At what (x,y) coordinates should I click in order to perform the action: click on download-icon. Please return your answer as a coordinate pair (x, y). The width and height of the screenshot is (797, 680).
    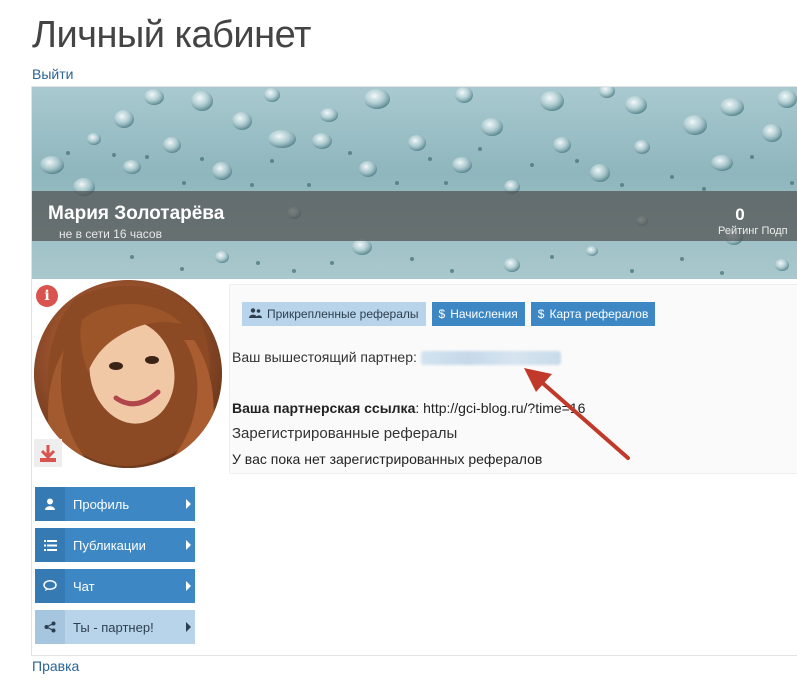
    Looking at the image, I should click on (48, 453).